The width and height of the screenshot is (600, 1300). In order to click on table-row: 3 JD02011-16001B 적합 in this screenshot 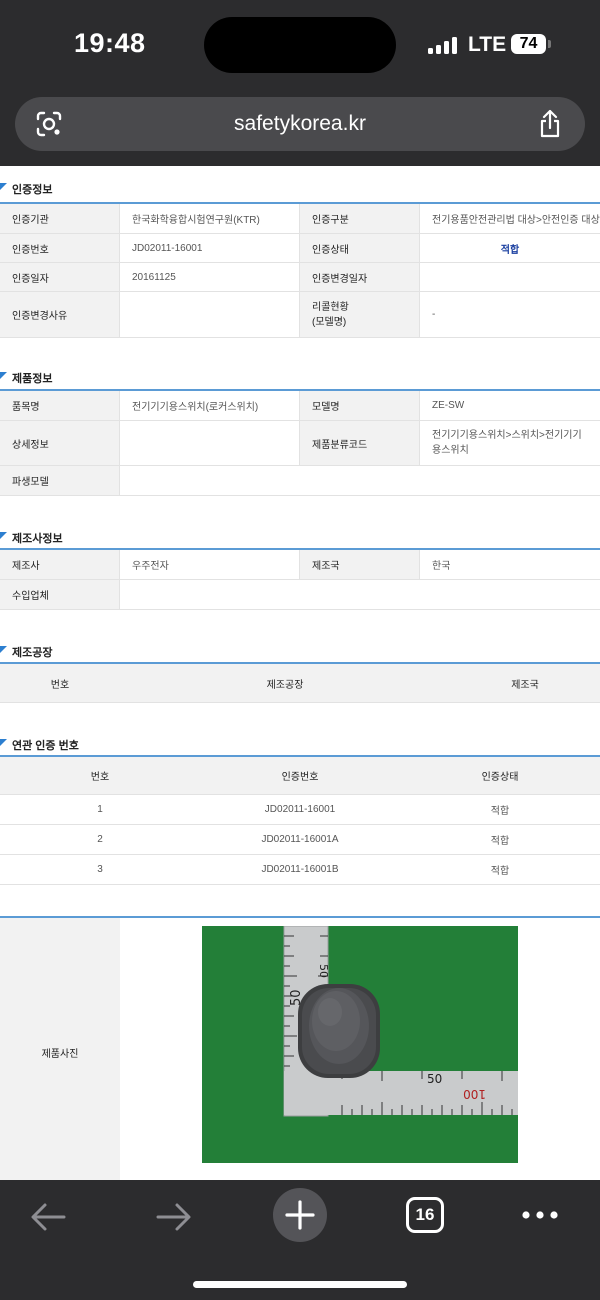, I will do `click(300, 870)`.